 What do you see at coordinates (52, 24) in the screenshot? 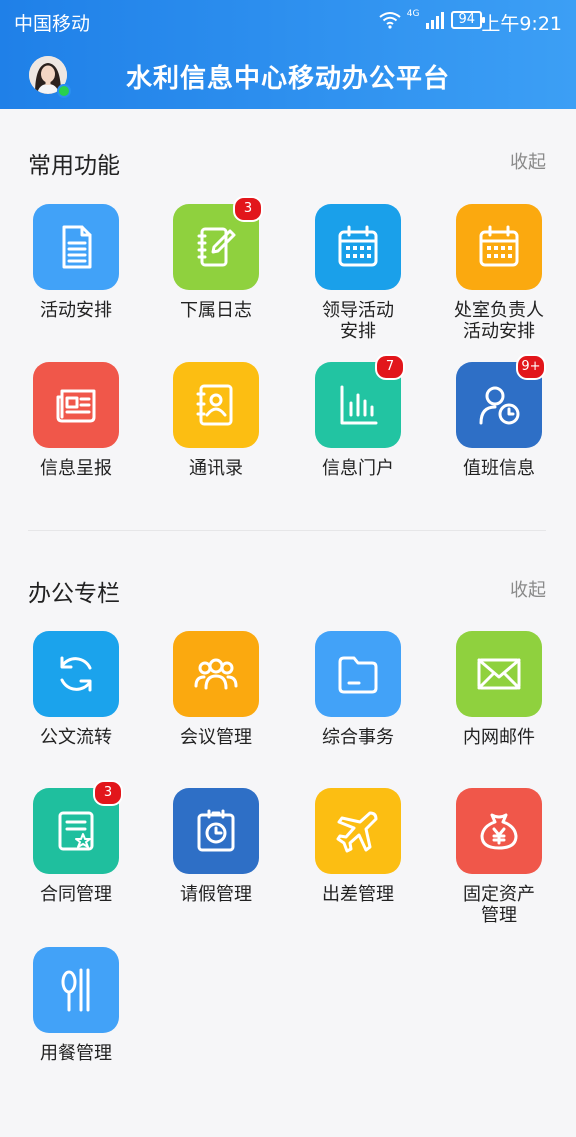
I see `carrier-name: 中国移动` at bounding box center [52, 24].